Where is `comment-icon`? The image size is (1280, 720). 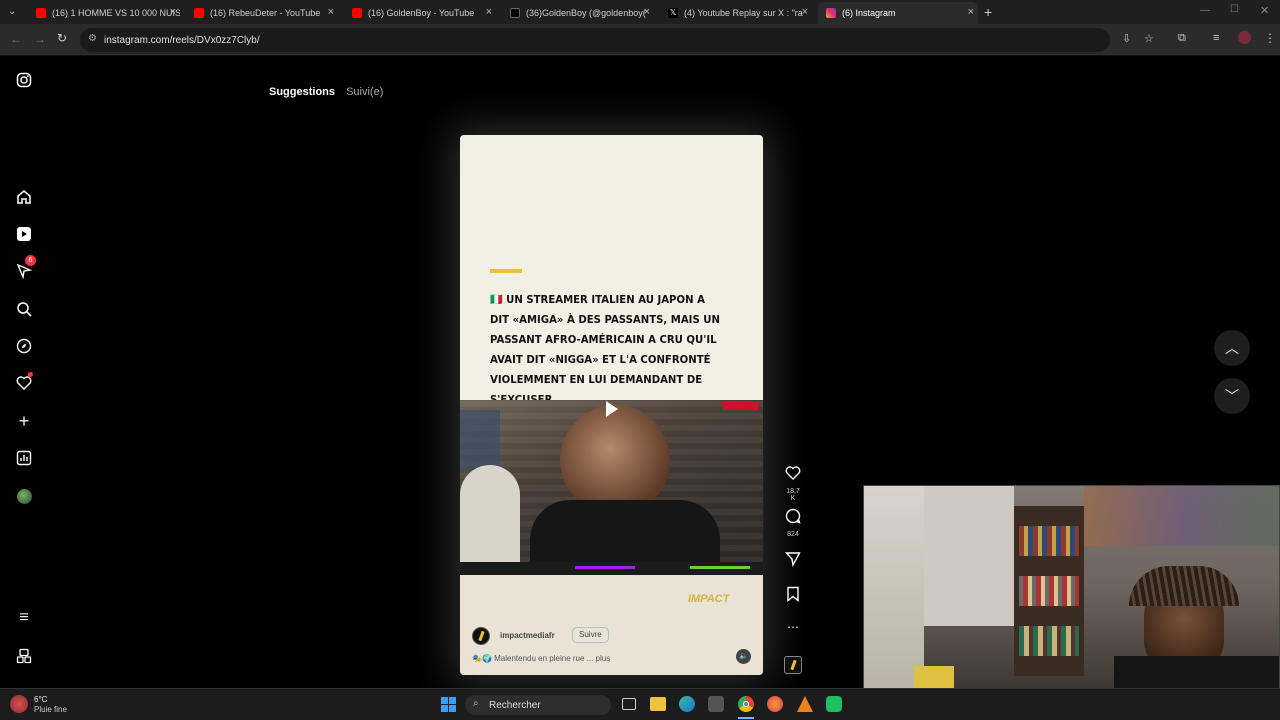 comment-icon is located at coordinates (793, 516).